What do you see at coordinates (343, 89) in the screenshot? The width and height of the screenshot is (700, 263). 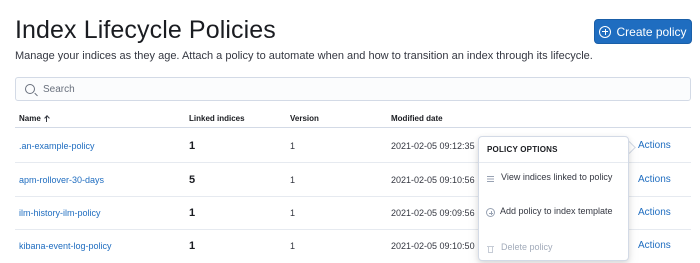 I see `search-input` at bounding box center [343, 89].